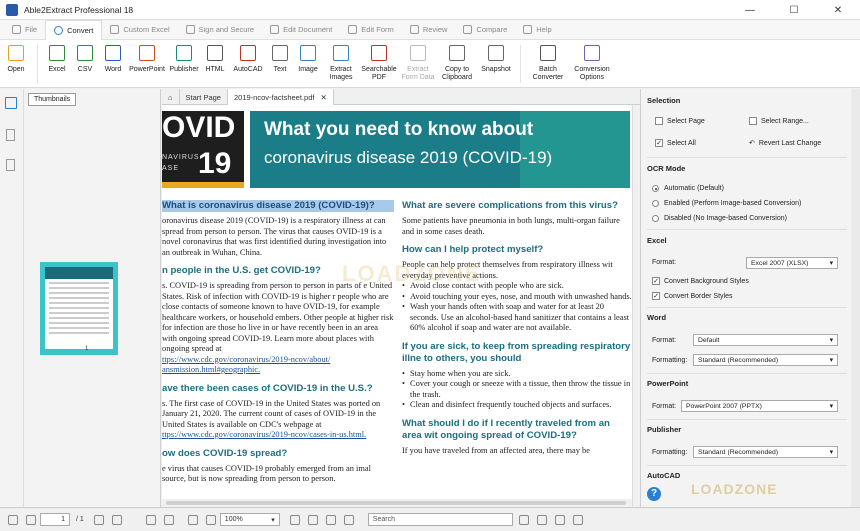 The image size is (860, 531). I want to click on menu-tab-file: File, so click(24, 30).